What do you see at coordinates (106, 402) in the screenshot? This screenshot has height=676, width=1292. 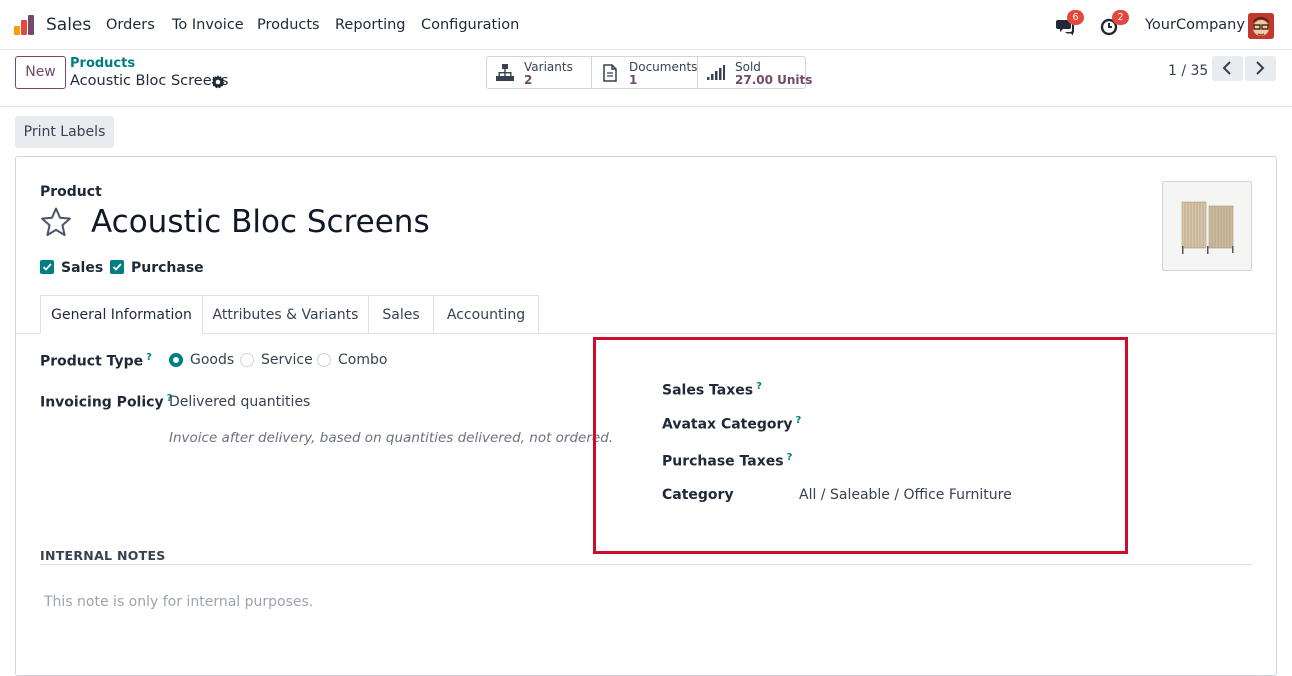 I see `invoicing-policy-label: Invoicing Policy?` at bounding box center [106, 402].